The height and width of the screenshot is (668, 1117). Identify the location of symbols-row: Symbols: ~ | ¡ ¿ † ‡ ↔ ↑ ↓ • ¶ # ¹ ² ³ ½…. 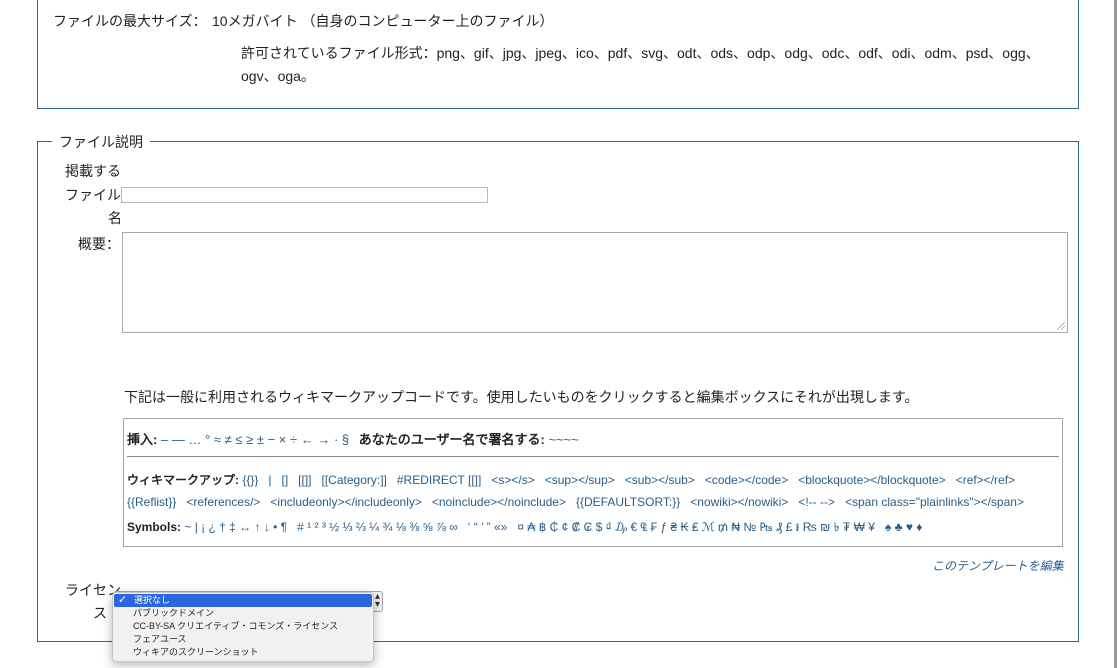
(524, 529).